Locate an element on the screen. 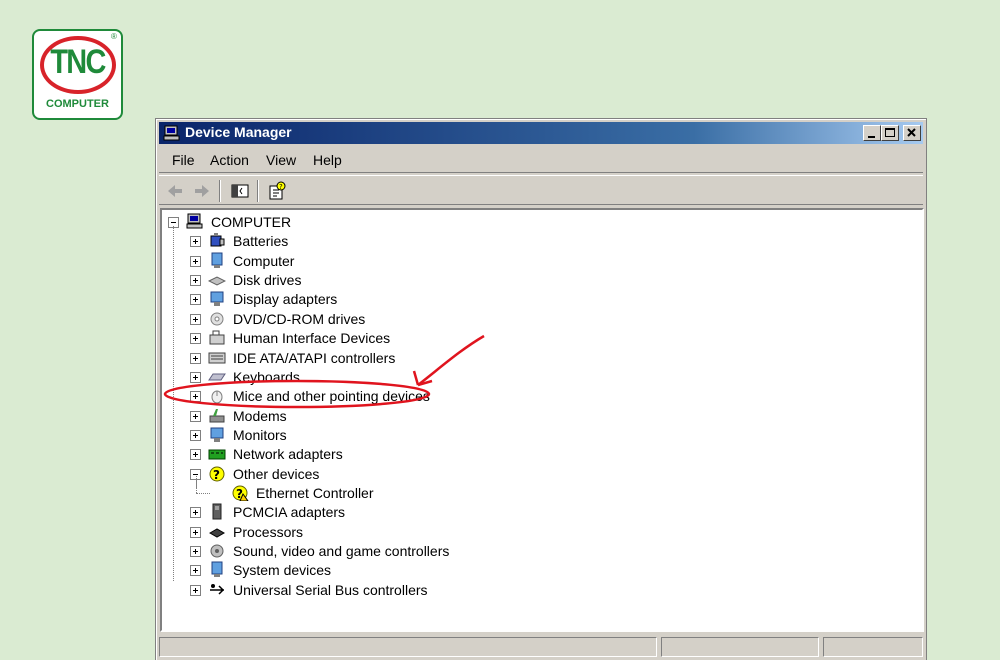 The width and height of the screenshot is (1000, 660). title-bar: Device Manager is located at coordinates (541, 133).